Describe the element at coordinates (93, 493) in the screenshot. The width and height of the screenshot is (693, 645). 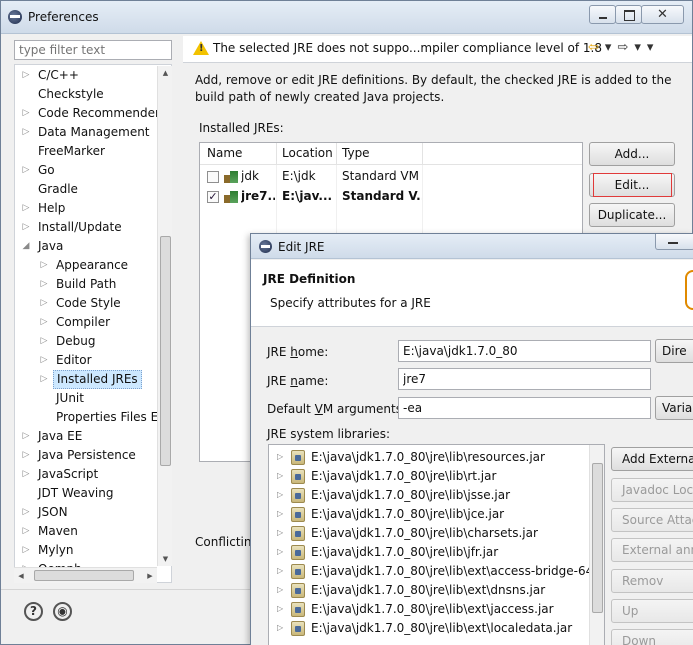
I see `tree-item: JDT Weaving` at that location.